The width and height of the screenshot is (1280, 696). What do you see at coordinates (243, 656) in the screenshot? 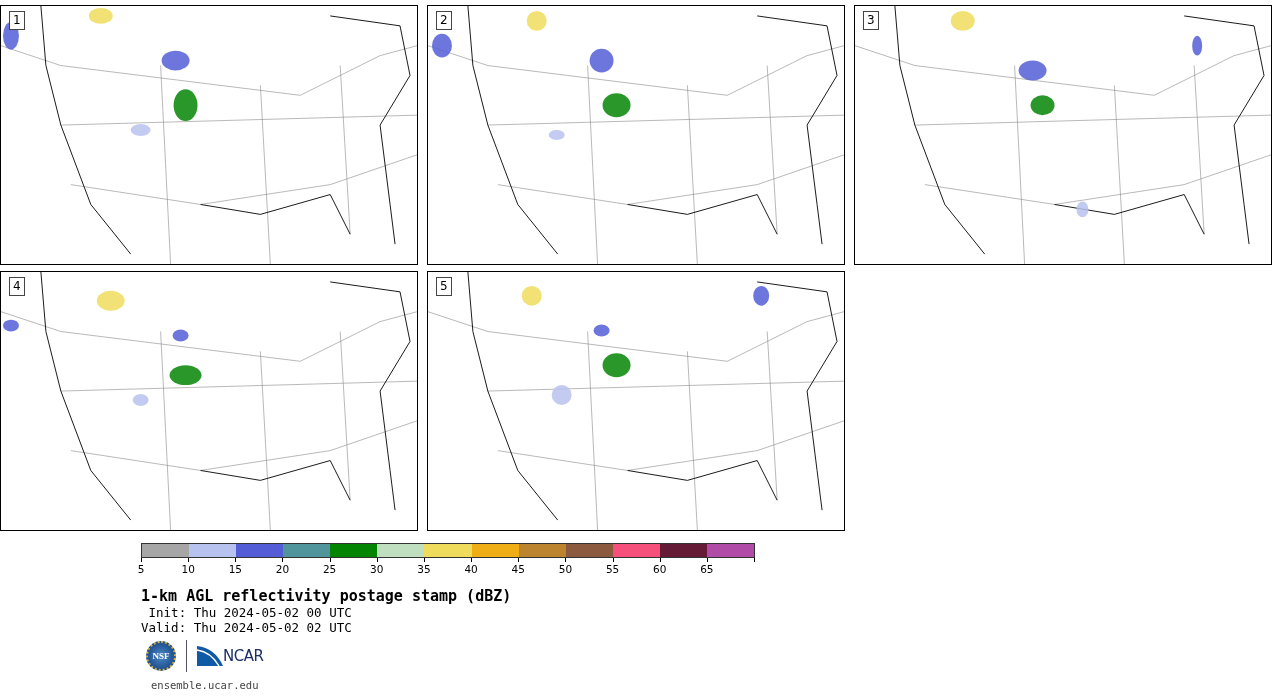
I see `logo-text: NCAR` at bounding box center [243, 656].